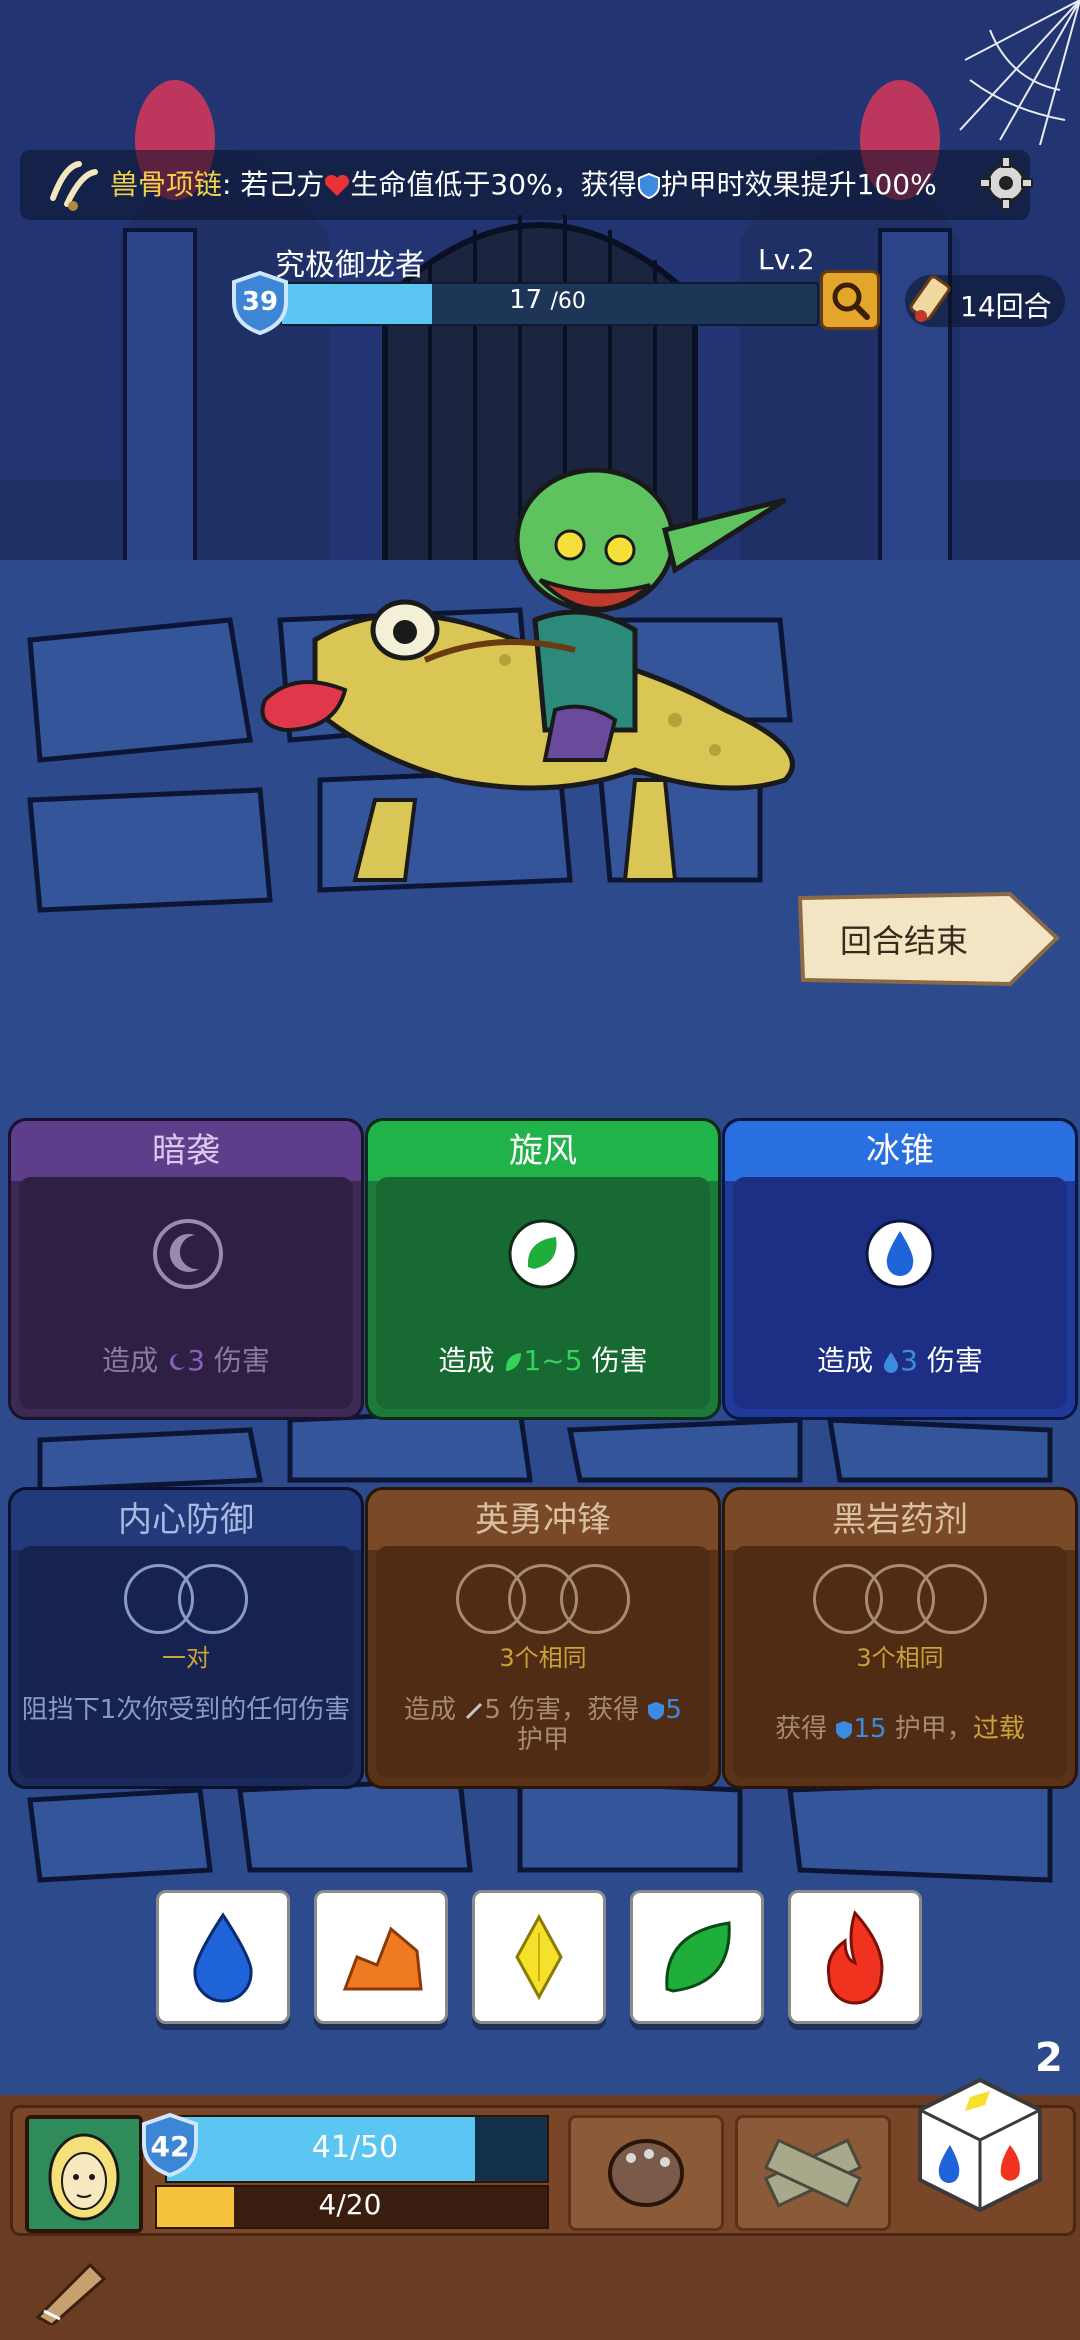 The width and height of the screenshot is (1080, 2340). Describe the element at coordinates (547, 300) in the screenshot. I see `enemy-hp-text: 17 /60` at that location.